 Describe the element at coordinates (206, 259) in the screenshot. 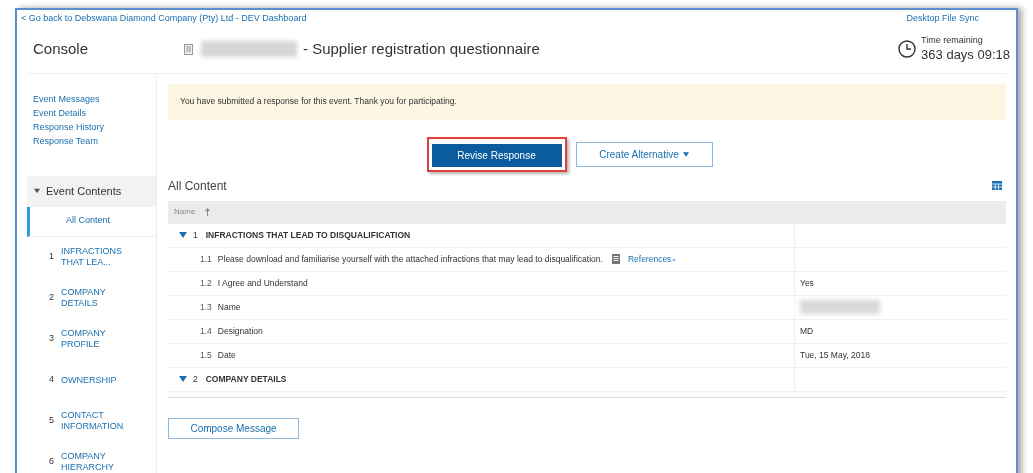

I see `row-number: 1.1` at that location.